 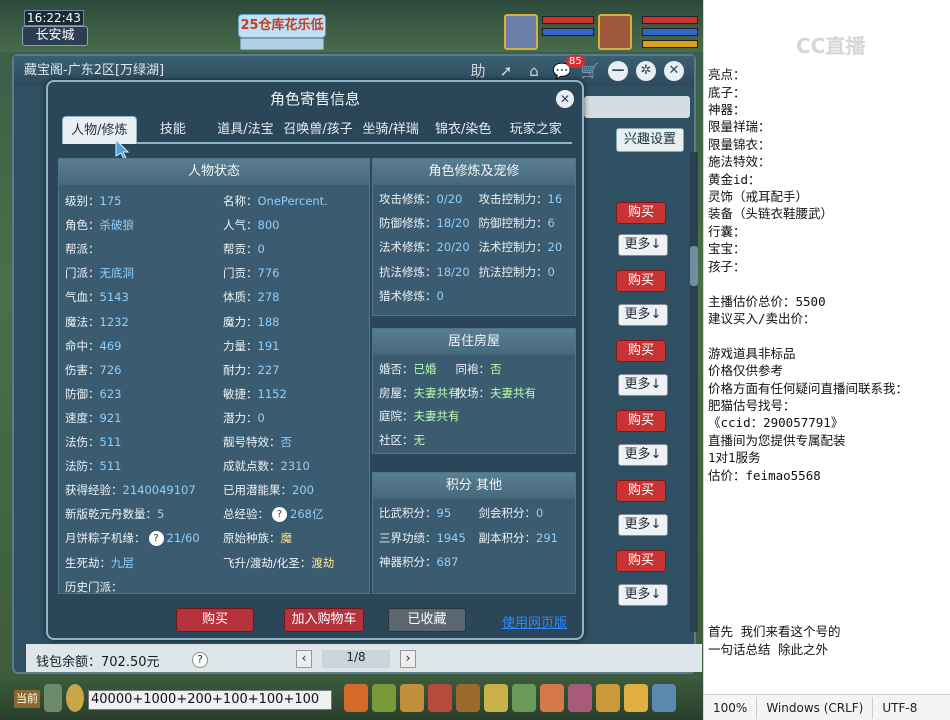 I want to click on house-panel: 居住房屋 婚否：已婚 同袍：否 房屋：夫妻共有牧场：夫妻共有 庭院：夫妻共有 社区：无, so click(x=474, y=391).